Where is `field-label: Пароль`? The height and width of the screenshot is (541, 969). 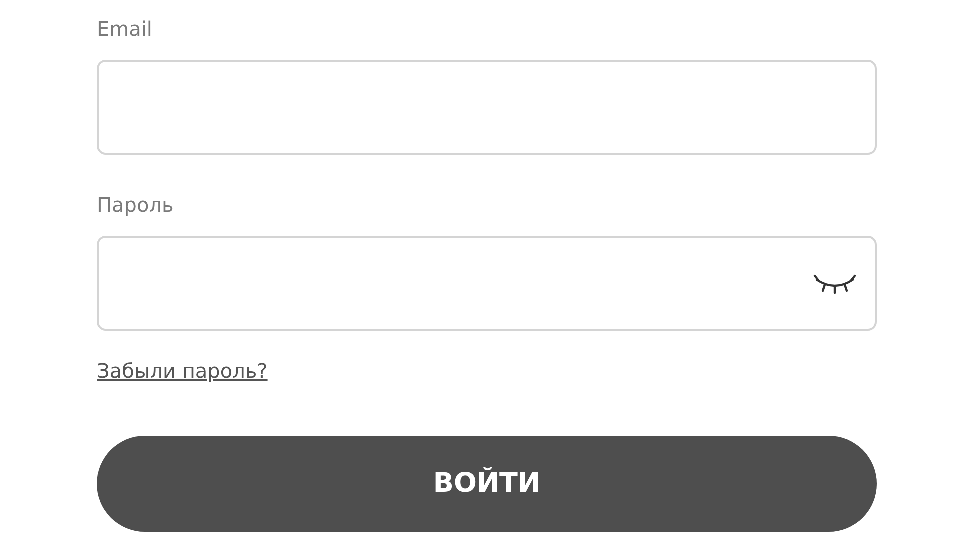
field-label: Пароль is located at coordinates (136, 205).